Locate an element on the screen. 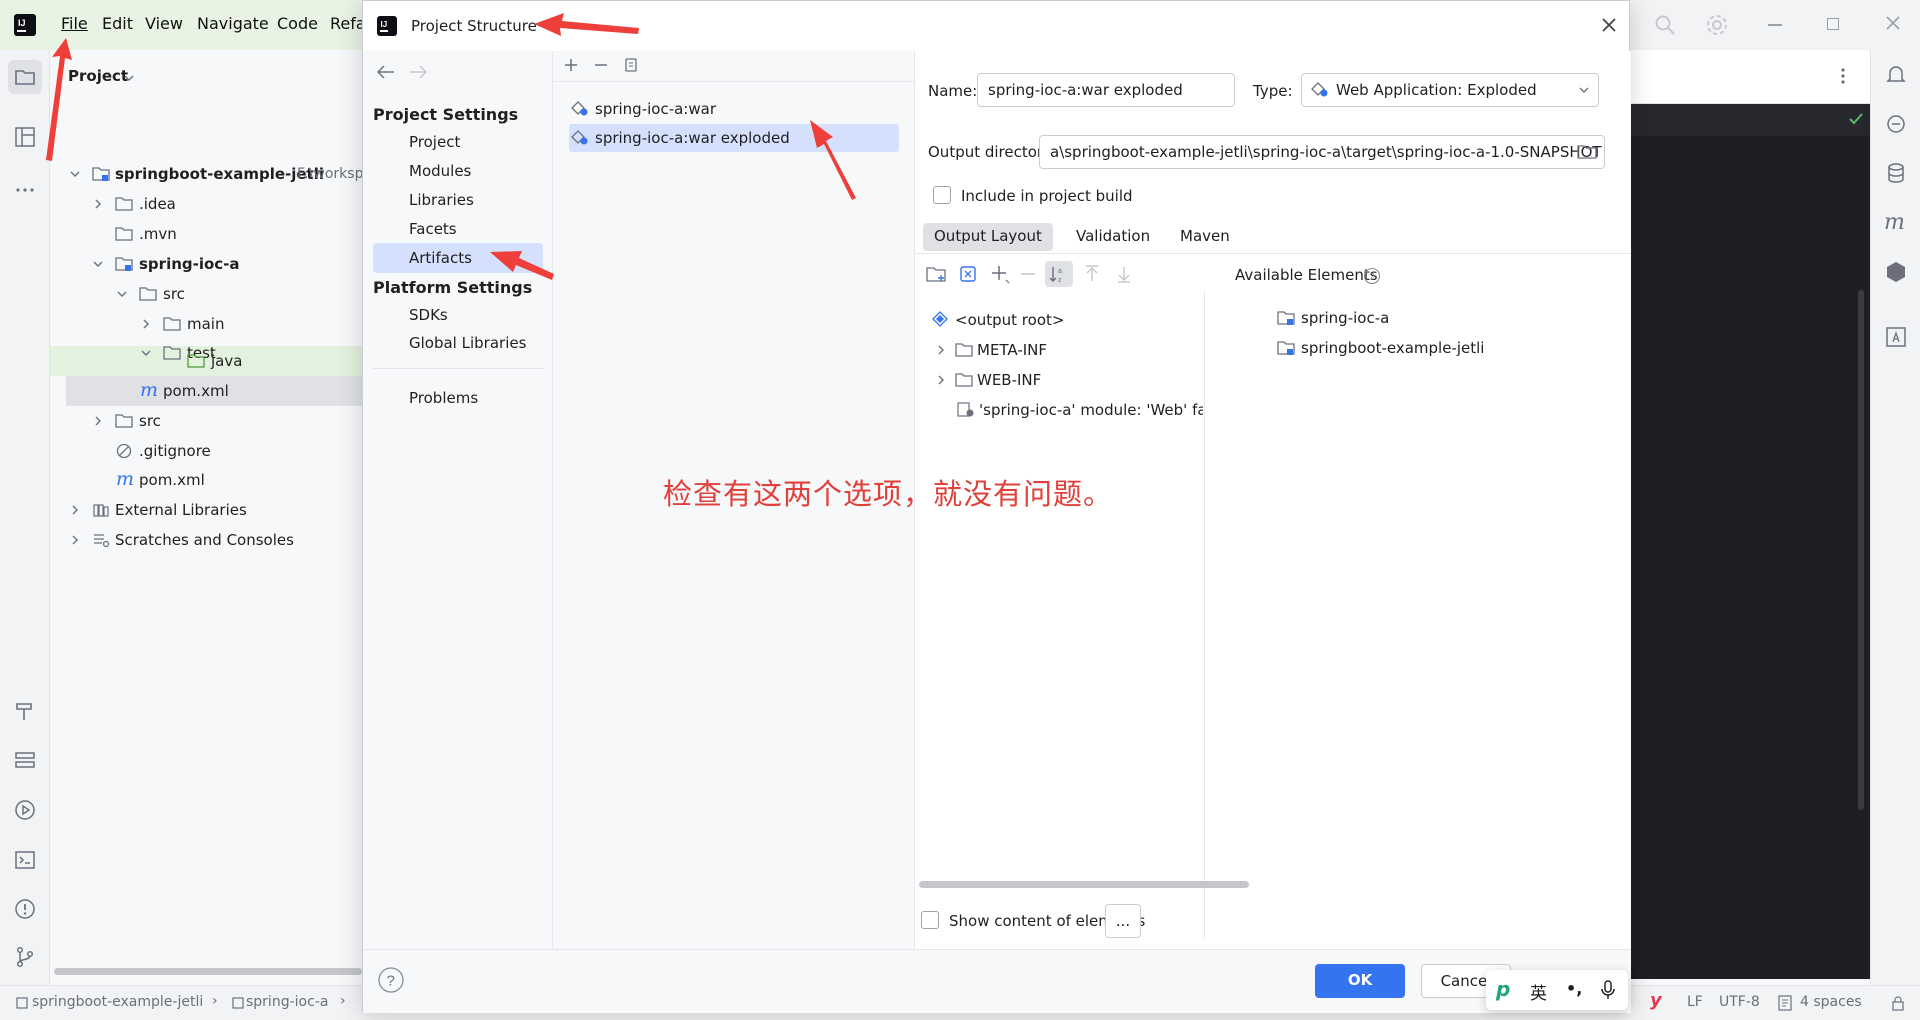 This screenshot has width=1920, height=1020. type-select: Web Application: Exploded is located at coordinates (1450, 90).